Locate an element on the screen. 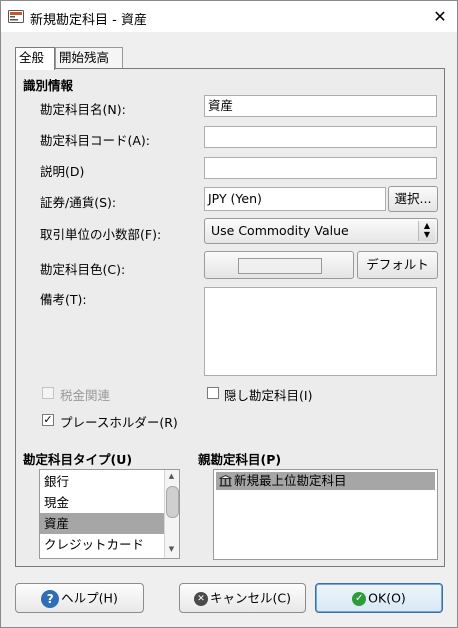 The image size is (458, 628). account-type-scrollbar: ▲ ▼ is located at coordinates (171, 514).